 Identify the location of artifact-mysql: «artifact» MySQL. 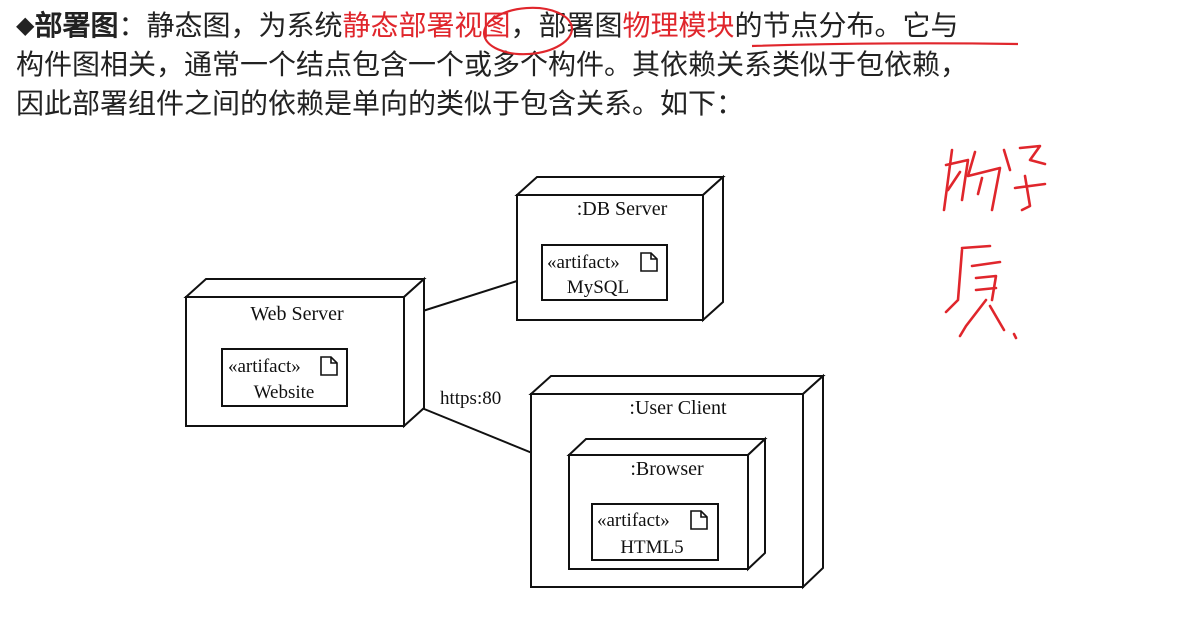
(604, 272).